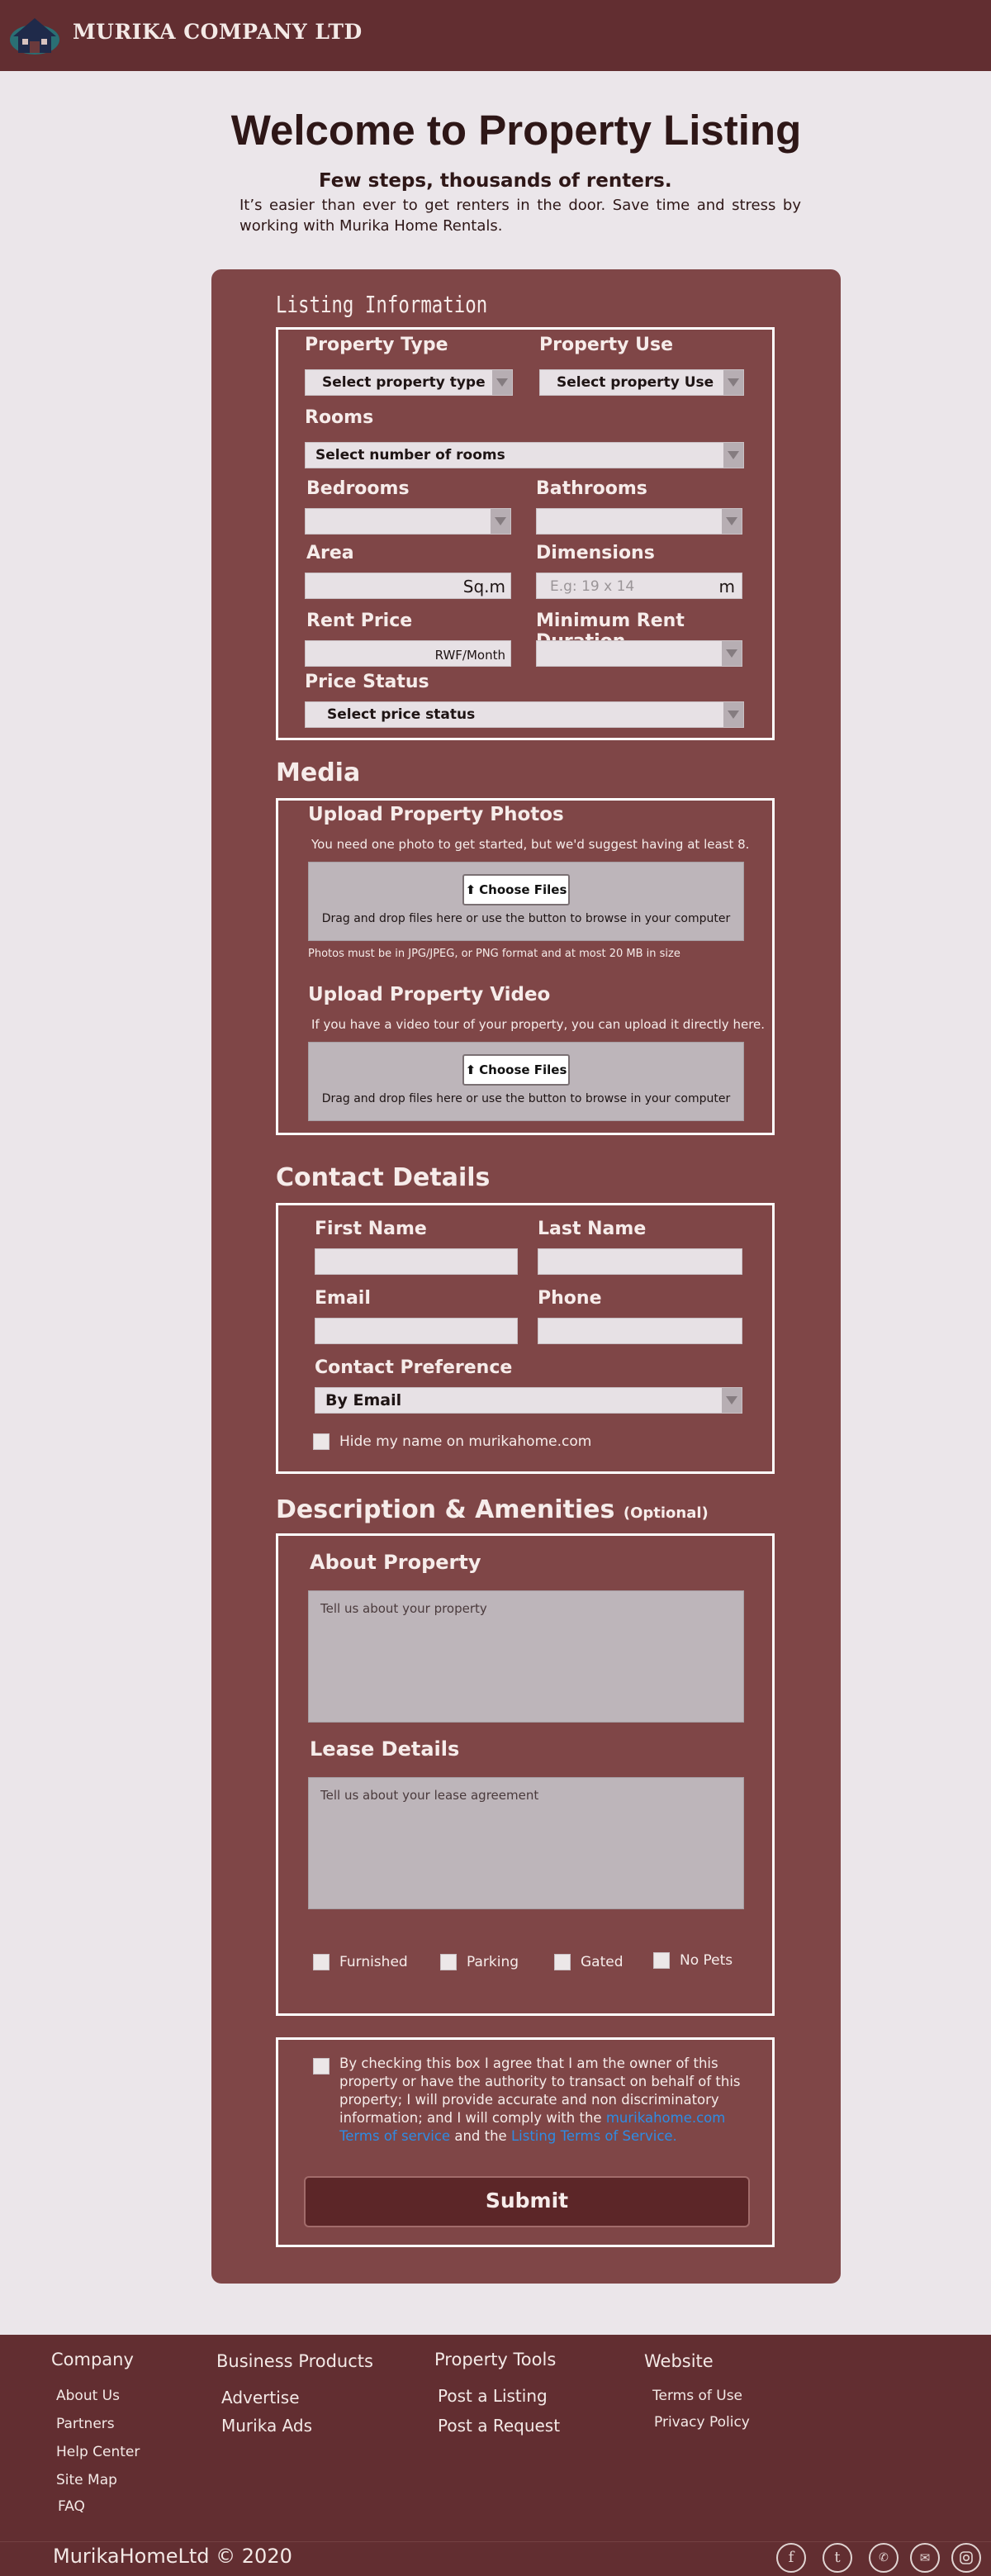  Describe the element at coordinates (321, 2066) in the screenshot. I see `agreement-checkbox` at that location.